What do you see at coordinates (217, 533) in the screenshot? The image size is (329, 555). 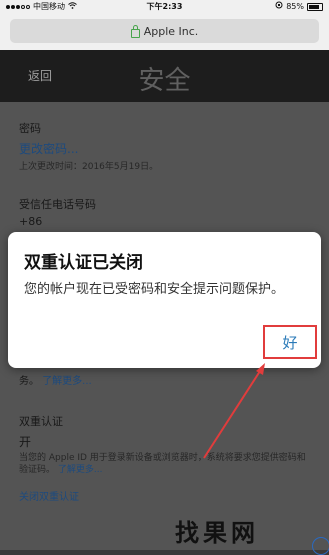 I see `watermark-text: 找果网` at bounding box center [217, 533].